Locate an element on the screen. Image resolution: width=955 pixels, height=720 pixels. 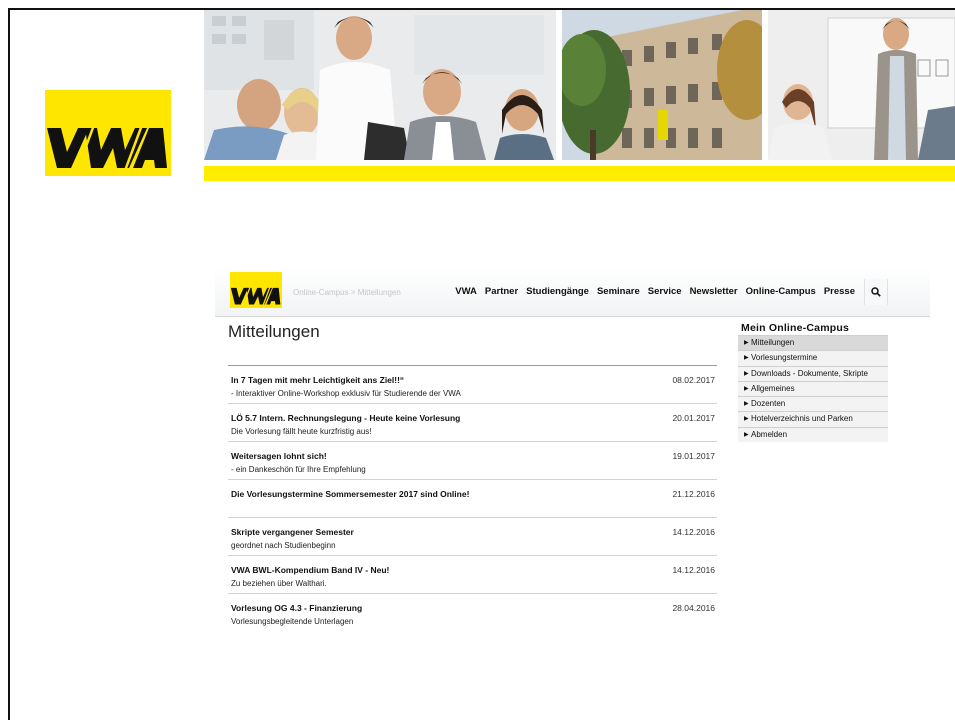
presentation-photo is located at coordinates (861, 85).